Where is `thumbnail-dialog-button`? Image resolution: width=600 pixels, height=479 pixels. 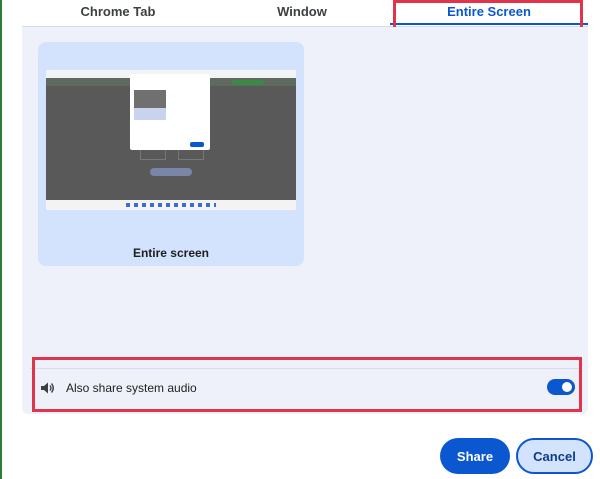 thumbnail-dialog-button is located at coordinates (197, 144).